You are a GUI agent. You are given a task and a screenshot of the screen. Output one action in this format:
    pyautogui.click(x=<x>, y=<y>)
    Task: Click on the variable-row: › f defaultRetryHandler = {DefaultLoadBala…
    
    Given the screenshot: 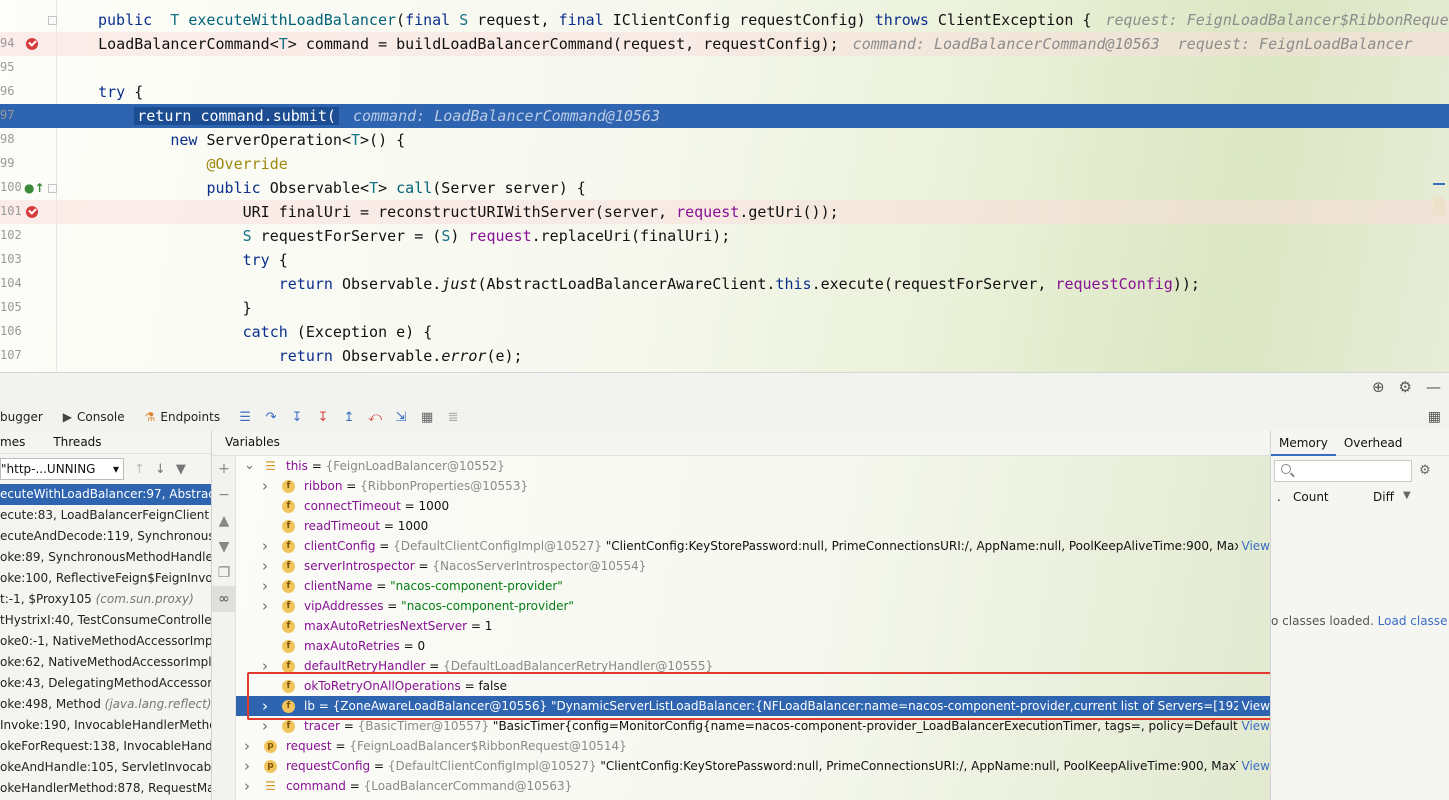 What is the action you would take?
    pyautogui.click(x=753, y=666)
    